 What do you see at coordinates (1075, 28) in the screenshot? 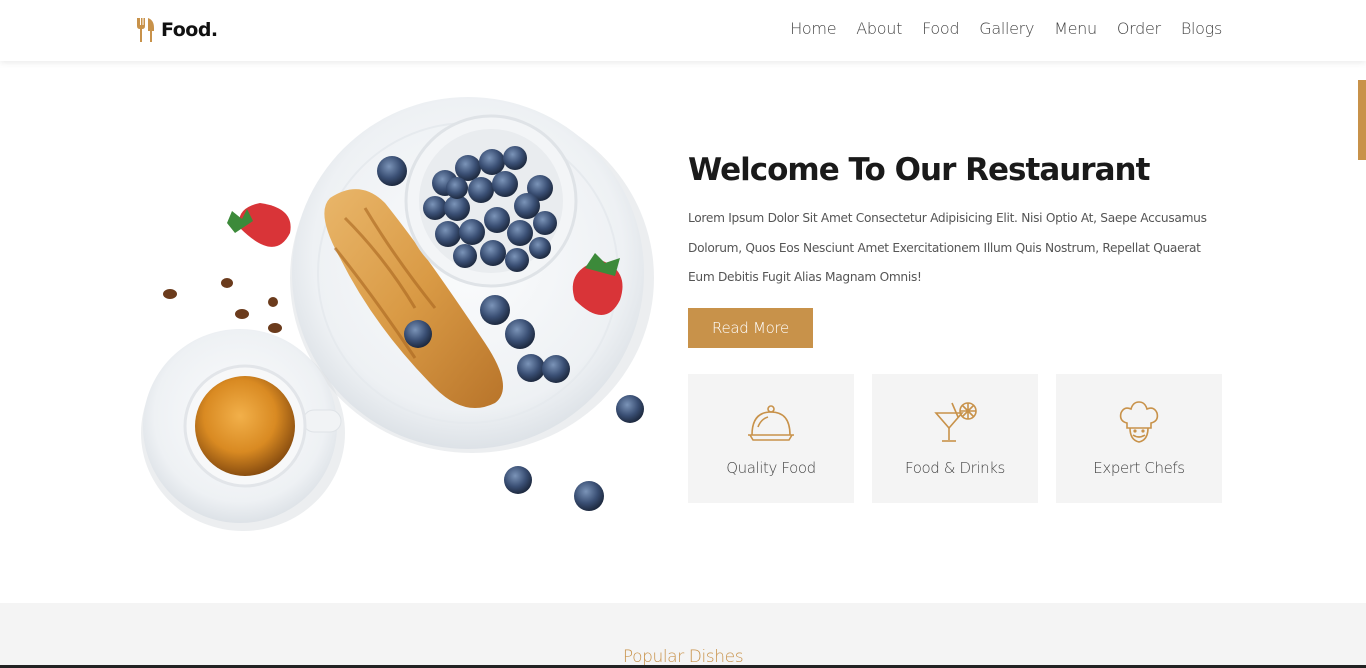
I see `nav-menu: Menu` at bounding box center [1075, 28].